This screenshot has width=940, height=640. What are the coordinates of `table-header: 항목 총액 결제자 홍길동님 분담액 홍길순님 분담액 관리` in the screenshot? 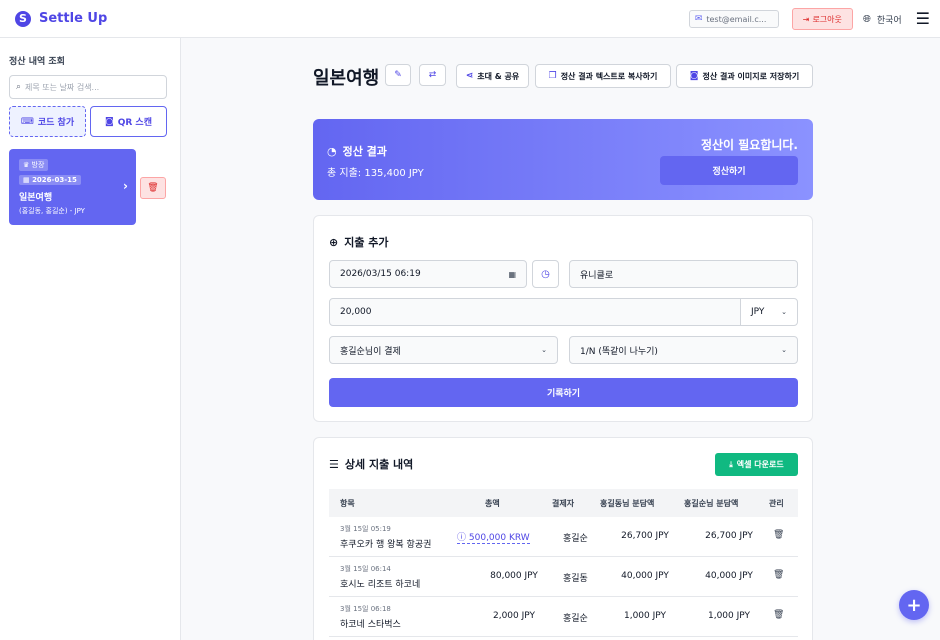 It's located at (563, 503).